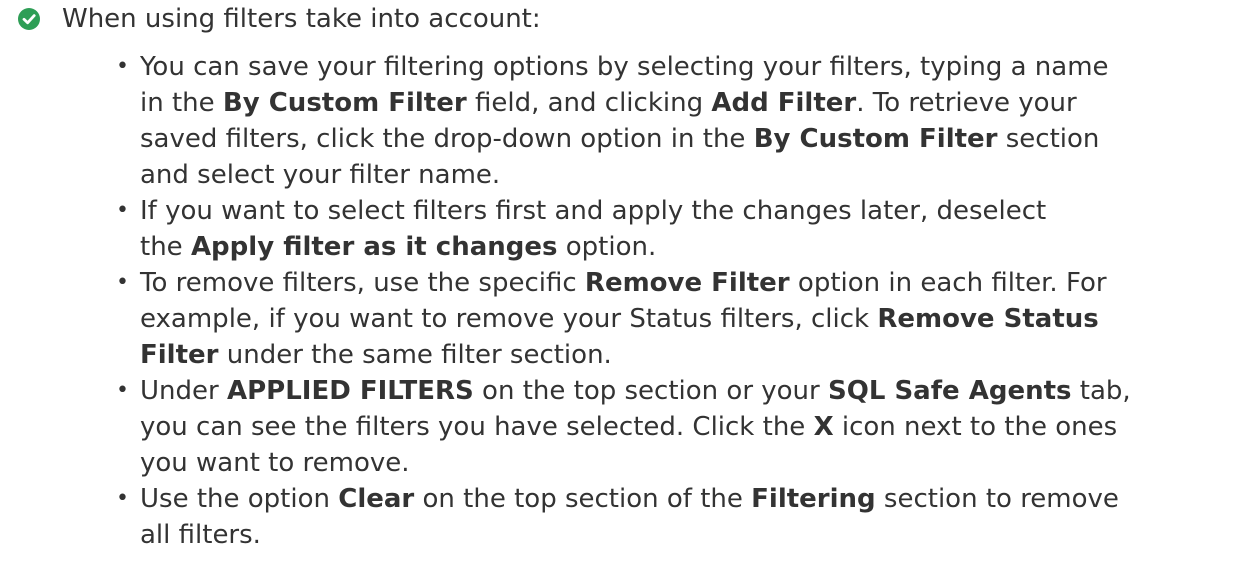  Describe the element at coordinates (650, 391) in the screenshot. I see `tip-text: on the top section or your` at that location.